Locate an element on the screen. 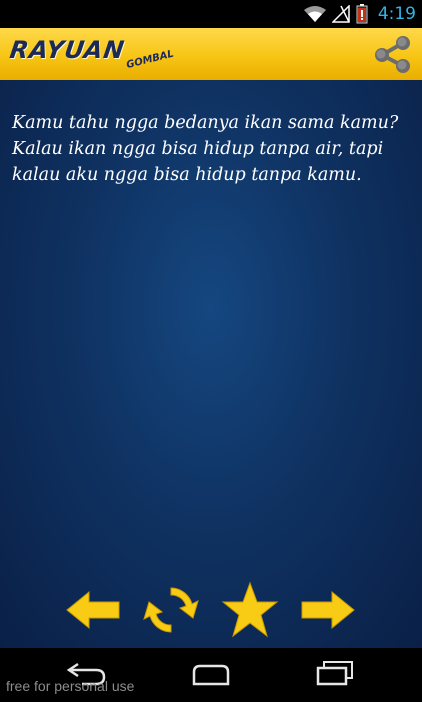 The image size is (422, 702). share-icon is located at coordinates (392, 54).